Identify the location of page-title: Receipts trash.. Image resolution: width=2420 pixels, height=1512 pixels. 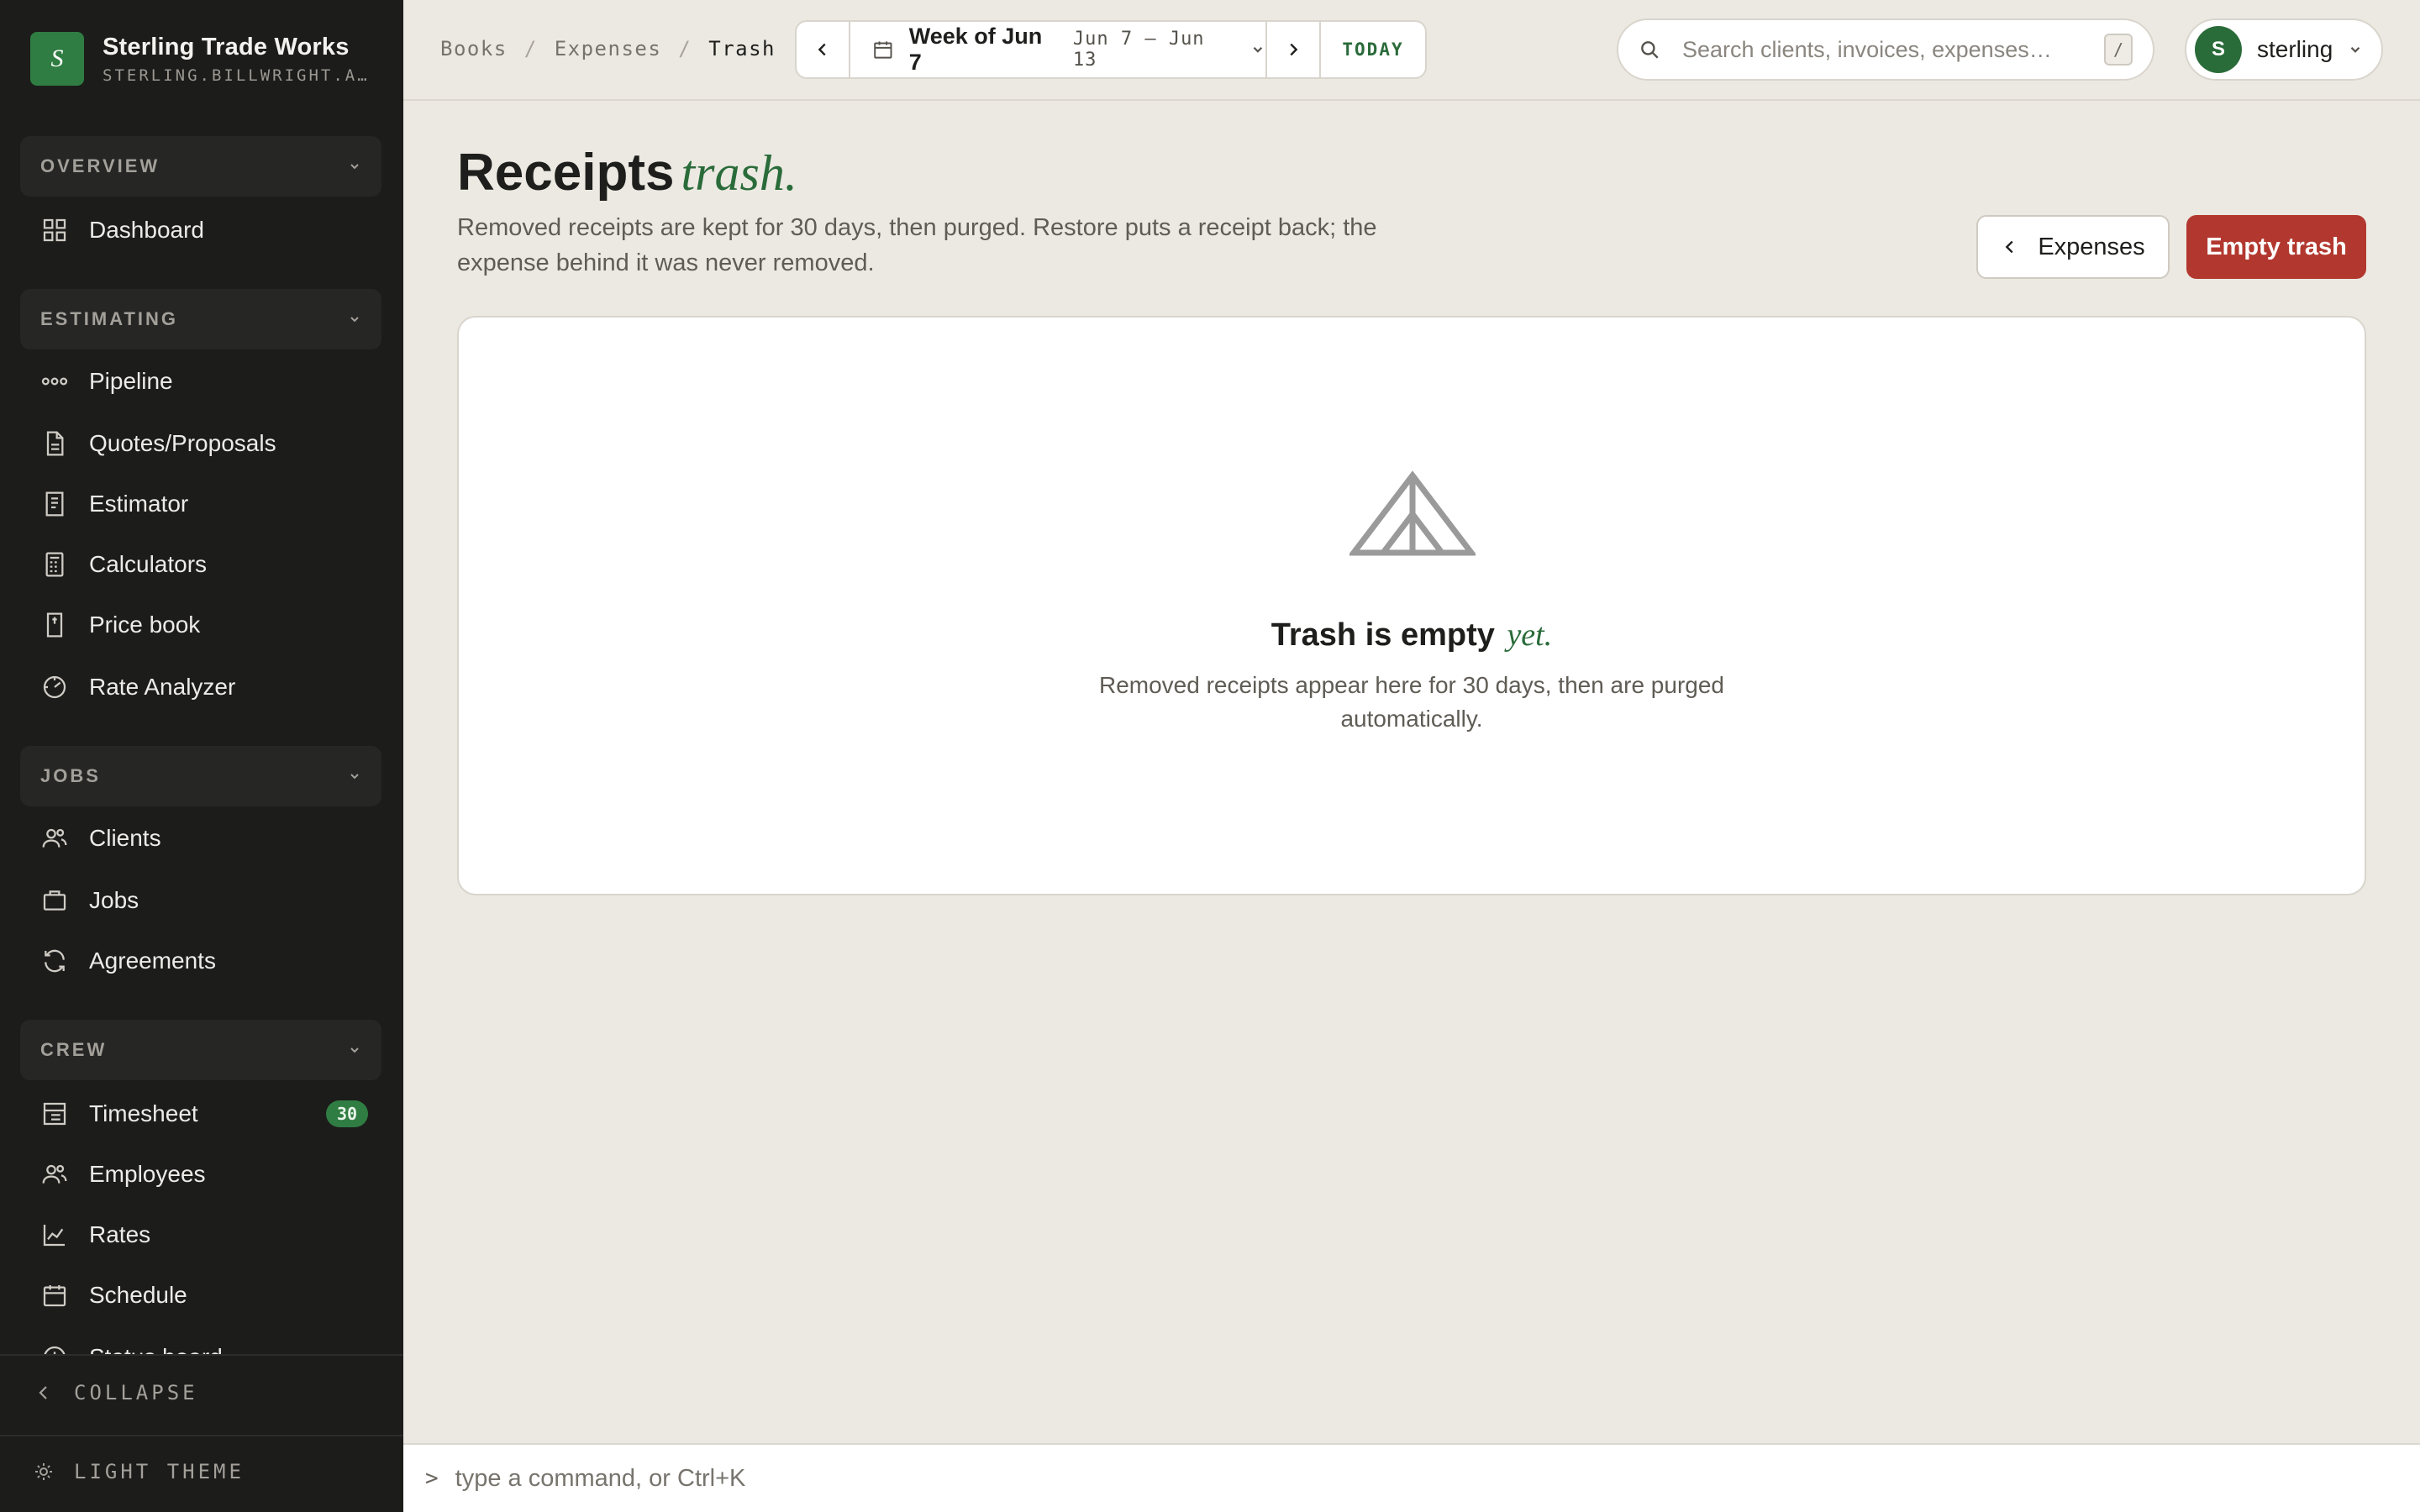
(627, 172).